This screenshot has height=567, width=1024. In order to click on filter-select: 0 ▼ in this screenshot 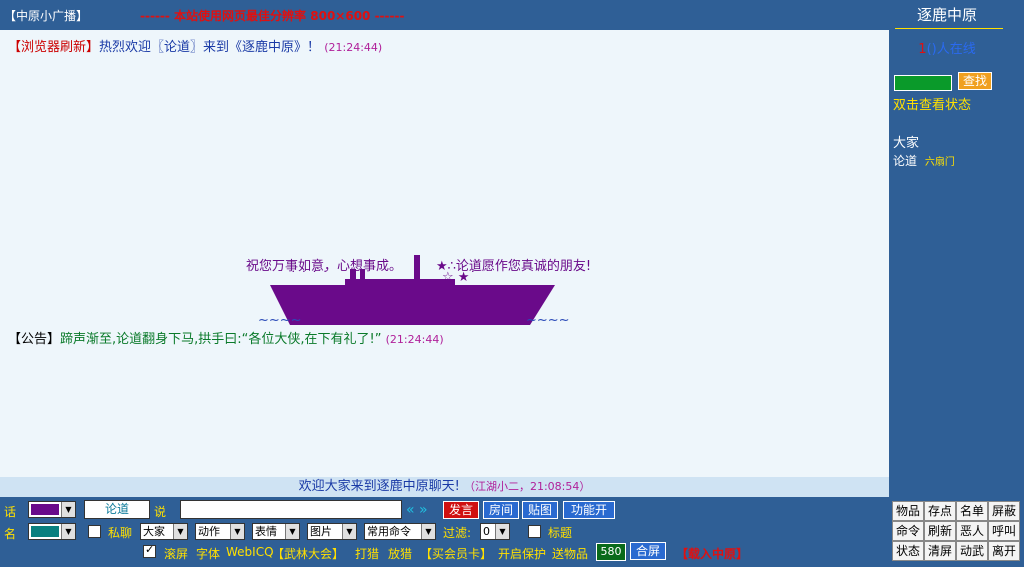, I will do `click(495, 531)`.